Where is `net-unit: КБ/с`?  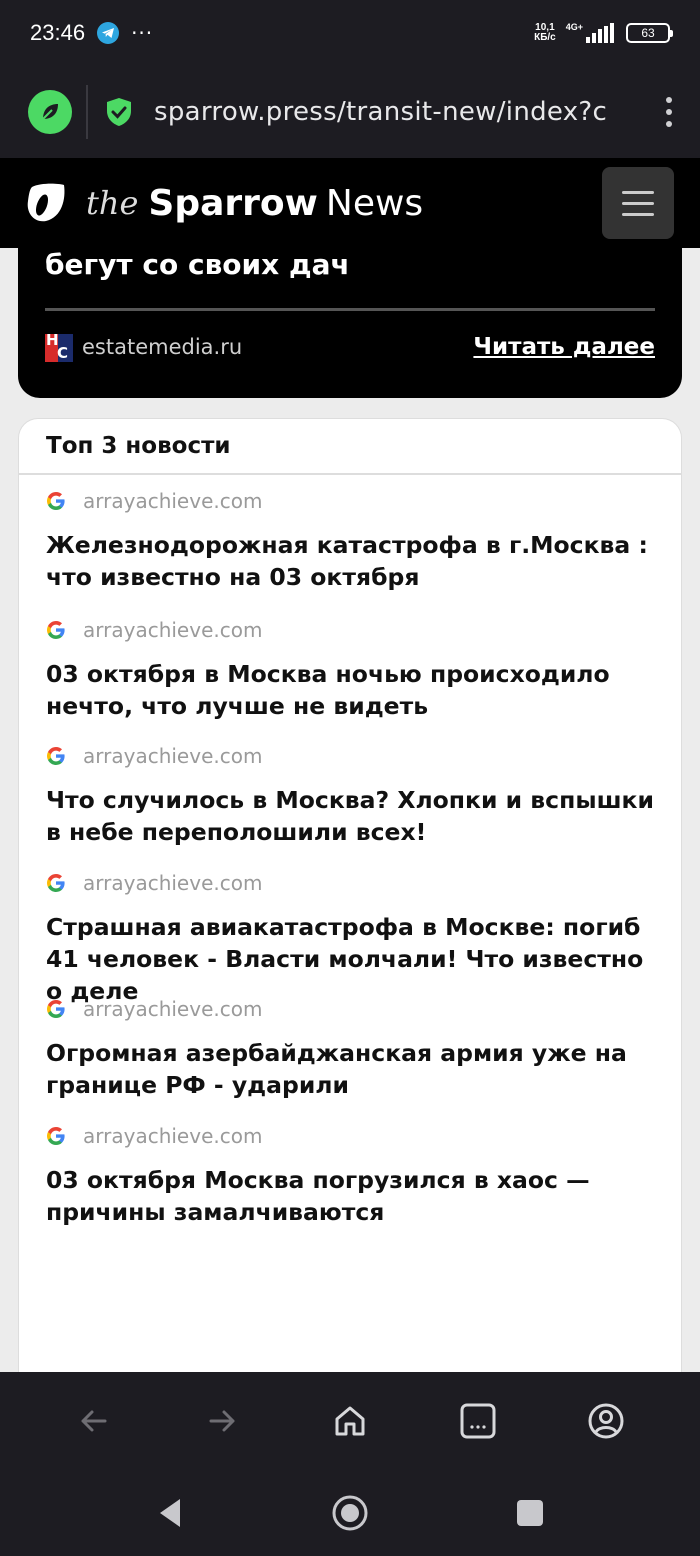
net-unit: КБ/с is located at coordinates (545, 37).